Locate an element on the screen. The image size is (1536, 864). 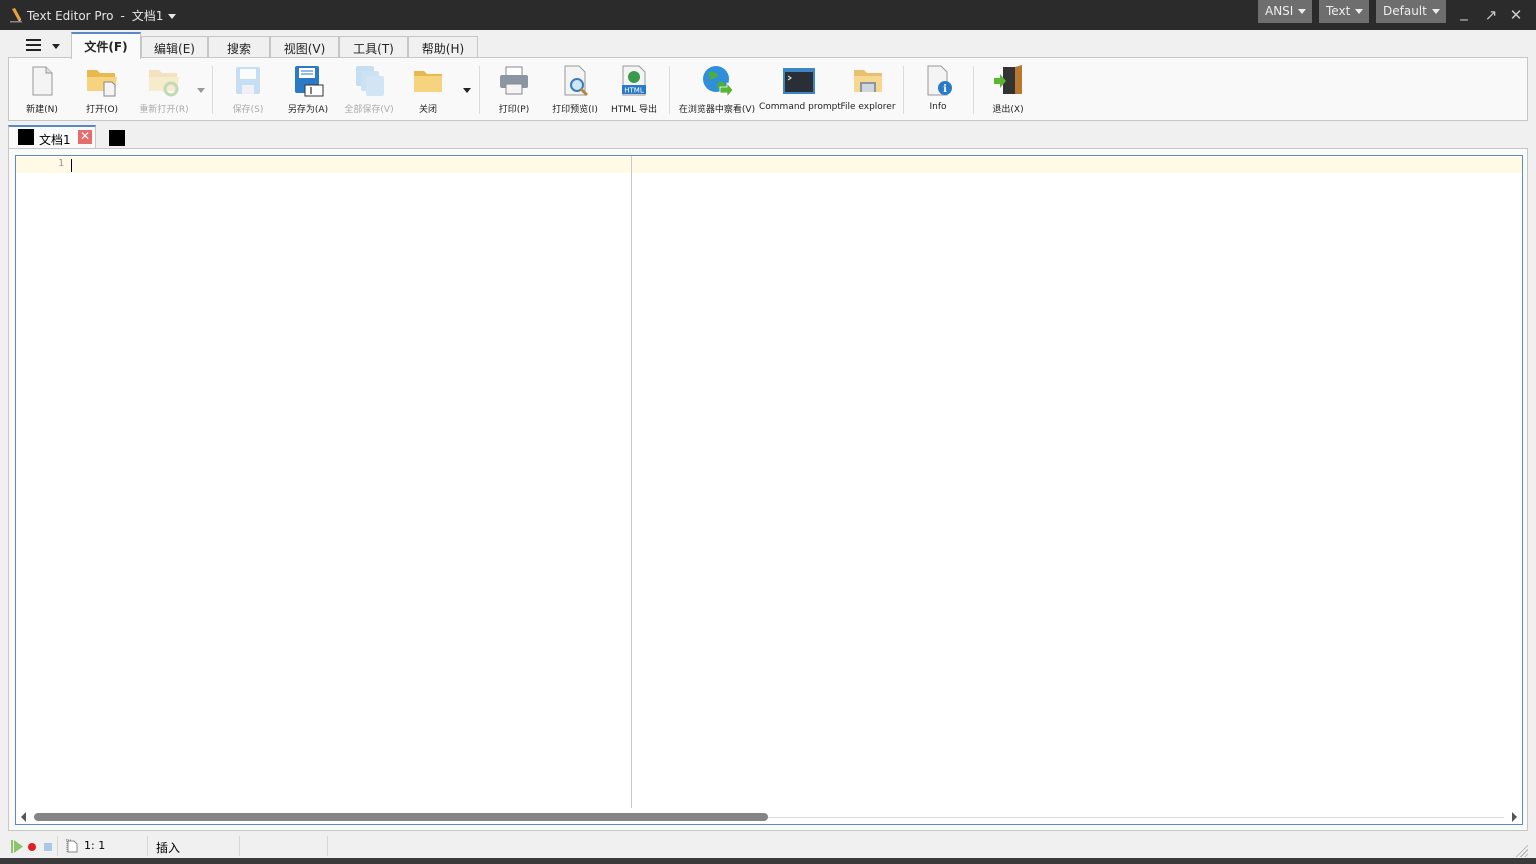
right-margin-line is located at coordinates (631, 482).